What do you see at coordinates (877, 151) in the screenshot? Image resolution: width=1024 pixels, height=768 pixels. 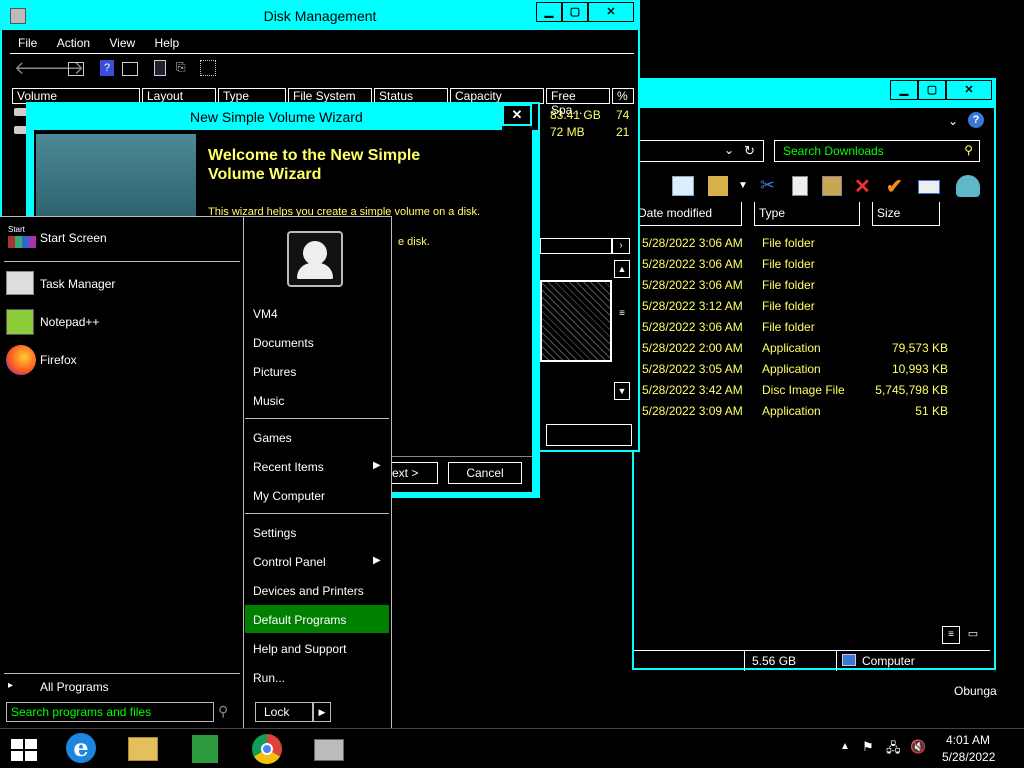 I see `search-input: Search Downloads ⚲` at bounding box center [877, 151].